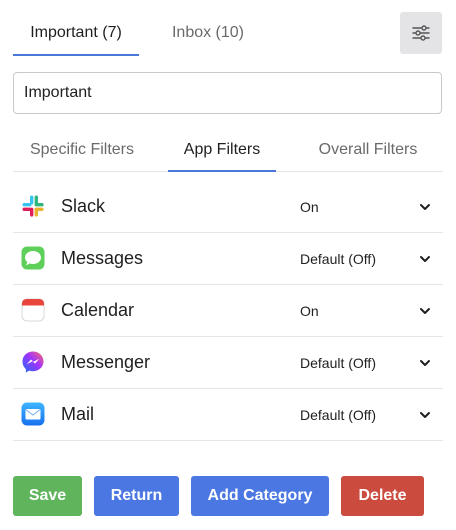 The image size is (456, 530). I want to click on app-row-calendar: Calendar On, so click(228, 311).